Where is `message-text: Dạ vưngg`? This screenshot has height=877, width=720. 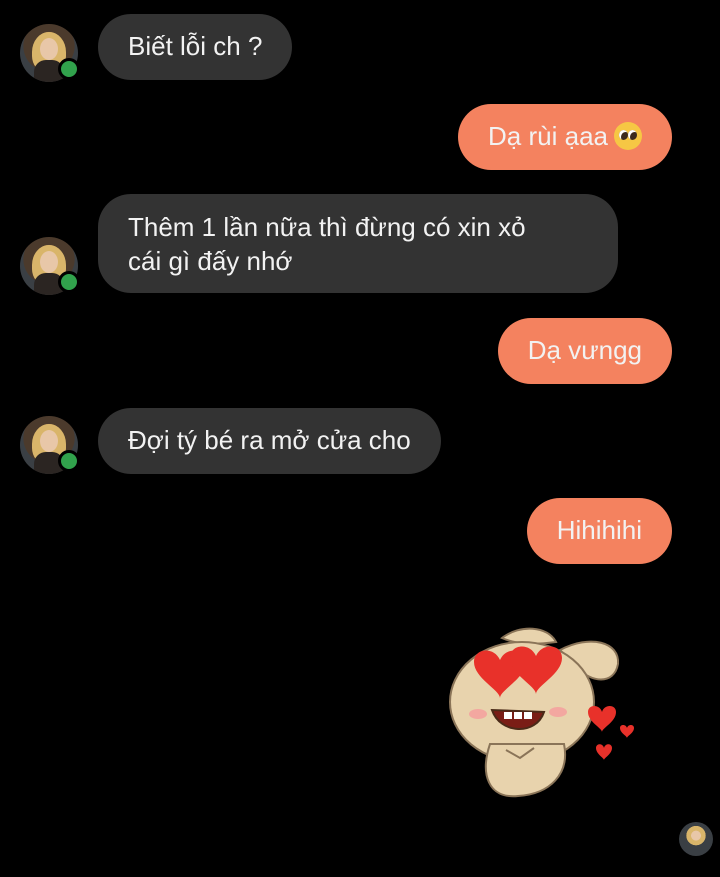 message-text: Dạ vưngg is located at coordinates (584, 350).